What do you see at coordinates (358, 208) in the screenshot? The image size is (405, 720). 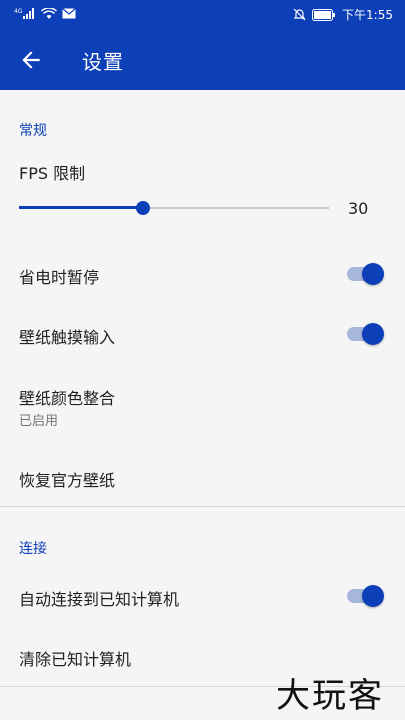 I see `fps-value: 30` at bounding box center [358, 208].